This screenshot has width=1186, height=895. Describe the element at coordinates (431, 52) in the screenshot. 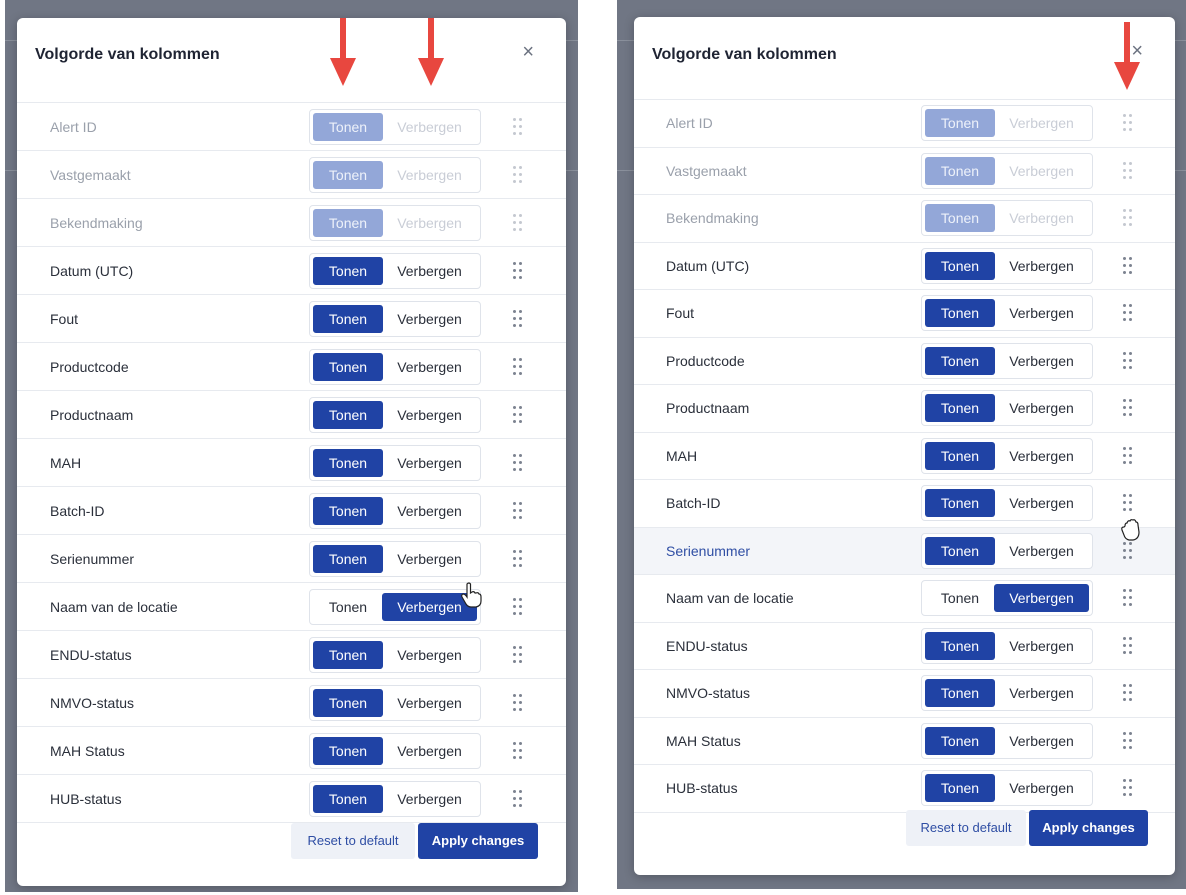

I see `red-arrow-icon` at that location.